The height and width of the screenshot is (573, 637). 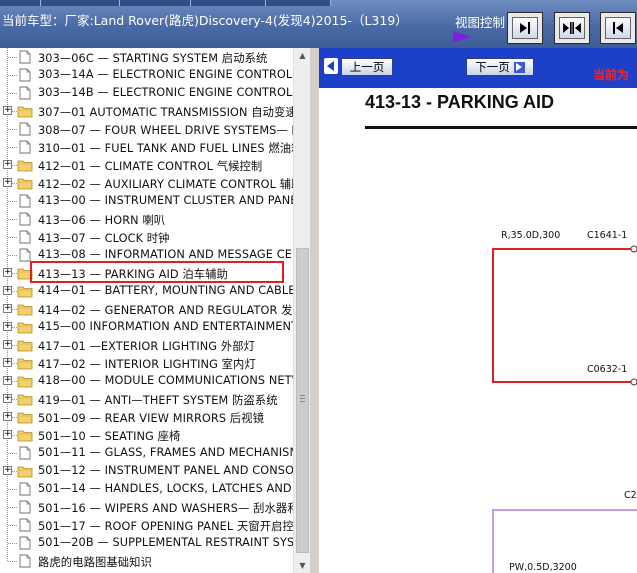 I want to click on tree-item: 501—17 — ROOF OPENING PANEL 天窗开启控制, so click(x=146, y=525).